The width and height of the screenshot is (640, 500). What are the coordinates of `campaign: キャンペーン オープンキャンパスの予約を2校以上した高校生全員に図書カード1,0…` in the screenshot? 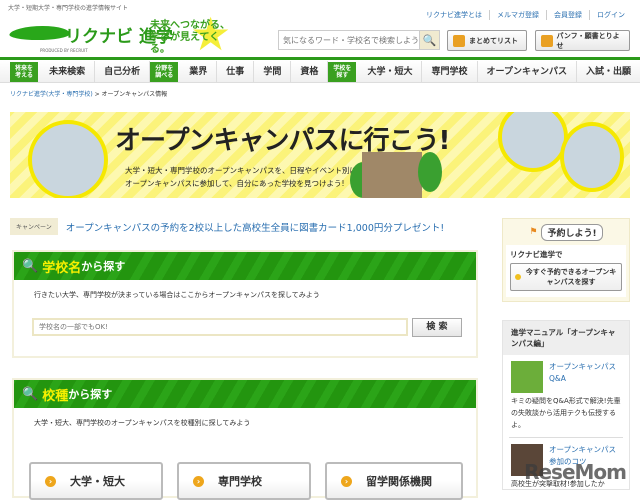 It's located at (227, 226).